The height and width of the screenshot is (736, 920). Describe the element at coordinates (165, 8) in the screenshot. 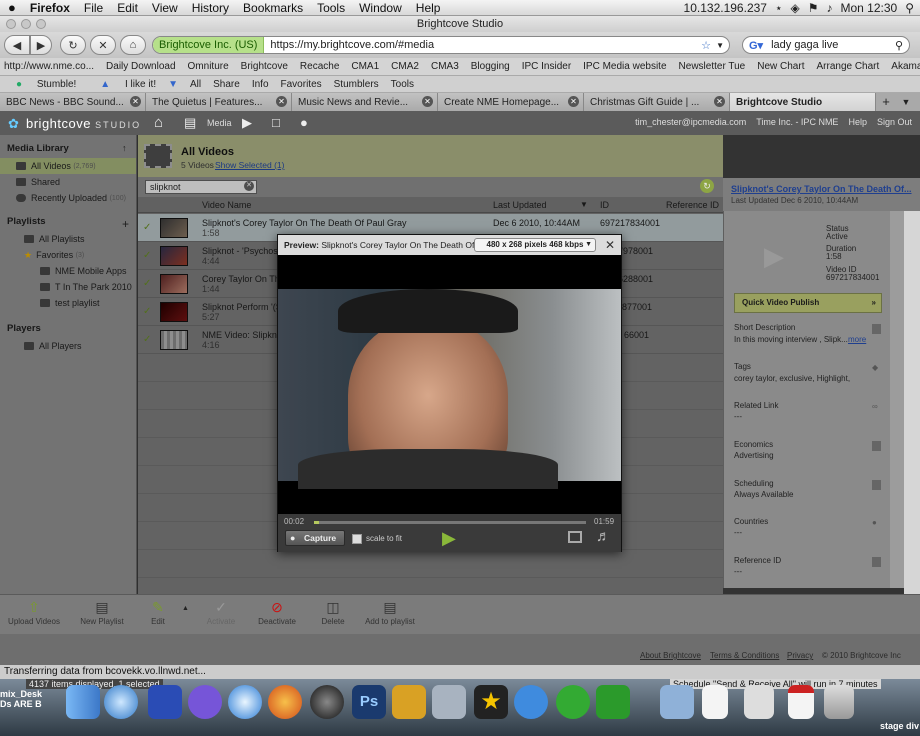

I see `menu-view: View` at that location.